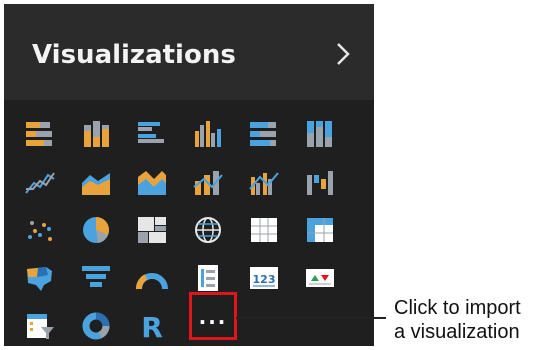 The image size is (534, 350). Describe the element at coordinates (208, 278) in the screenshot. I see `multi-row-card-icon` at that location.